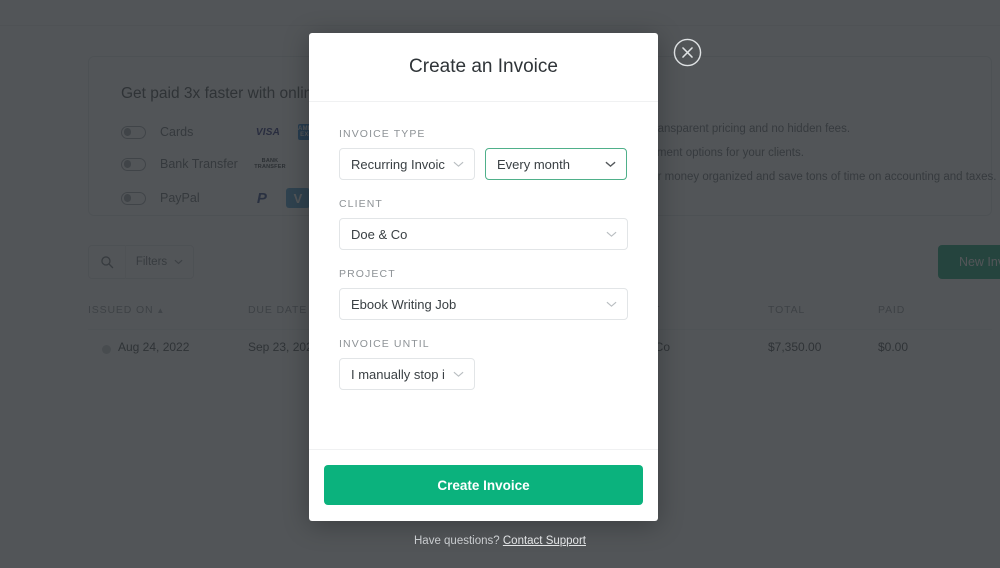 Image resolution: width=1000 pixels, height=568 pixels. I want to click on field-invoice-until: INVOICE UNTIL I manually stop it, so click(483, 364).